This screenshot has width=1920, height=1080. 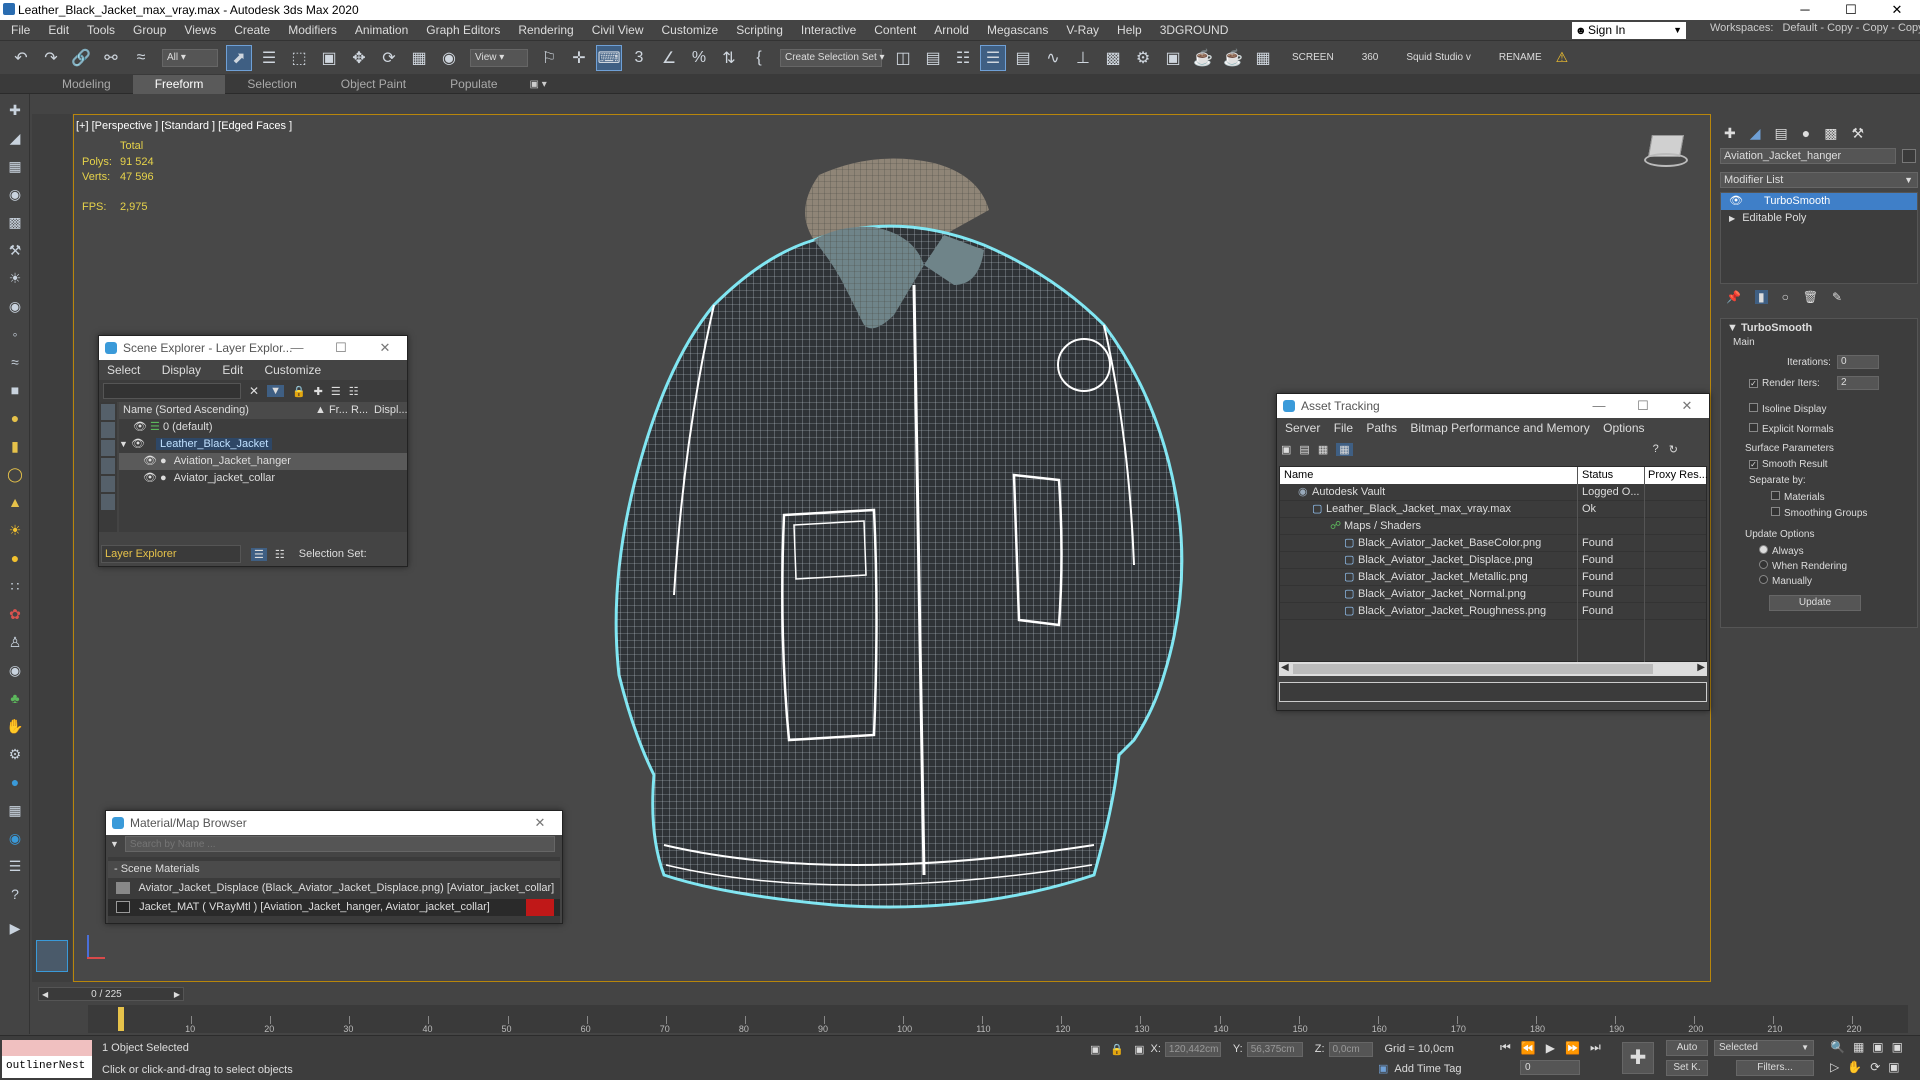 What do you see at coordinates (15, 838) in the screenshot?
I see `vray-icon: ◉` at bounding box center [15, 838].